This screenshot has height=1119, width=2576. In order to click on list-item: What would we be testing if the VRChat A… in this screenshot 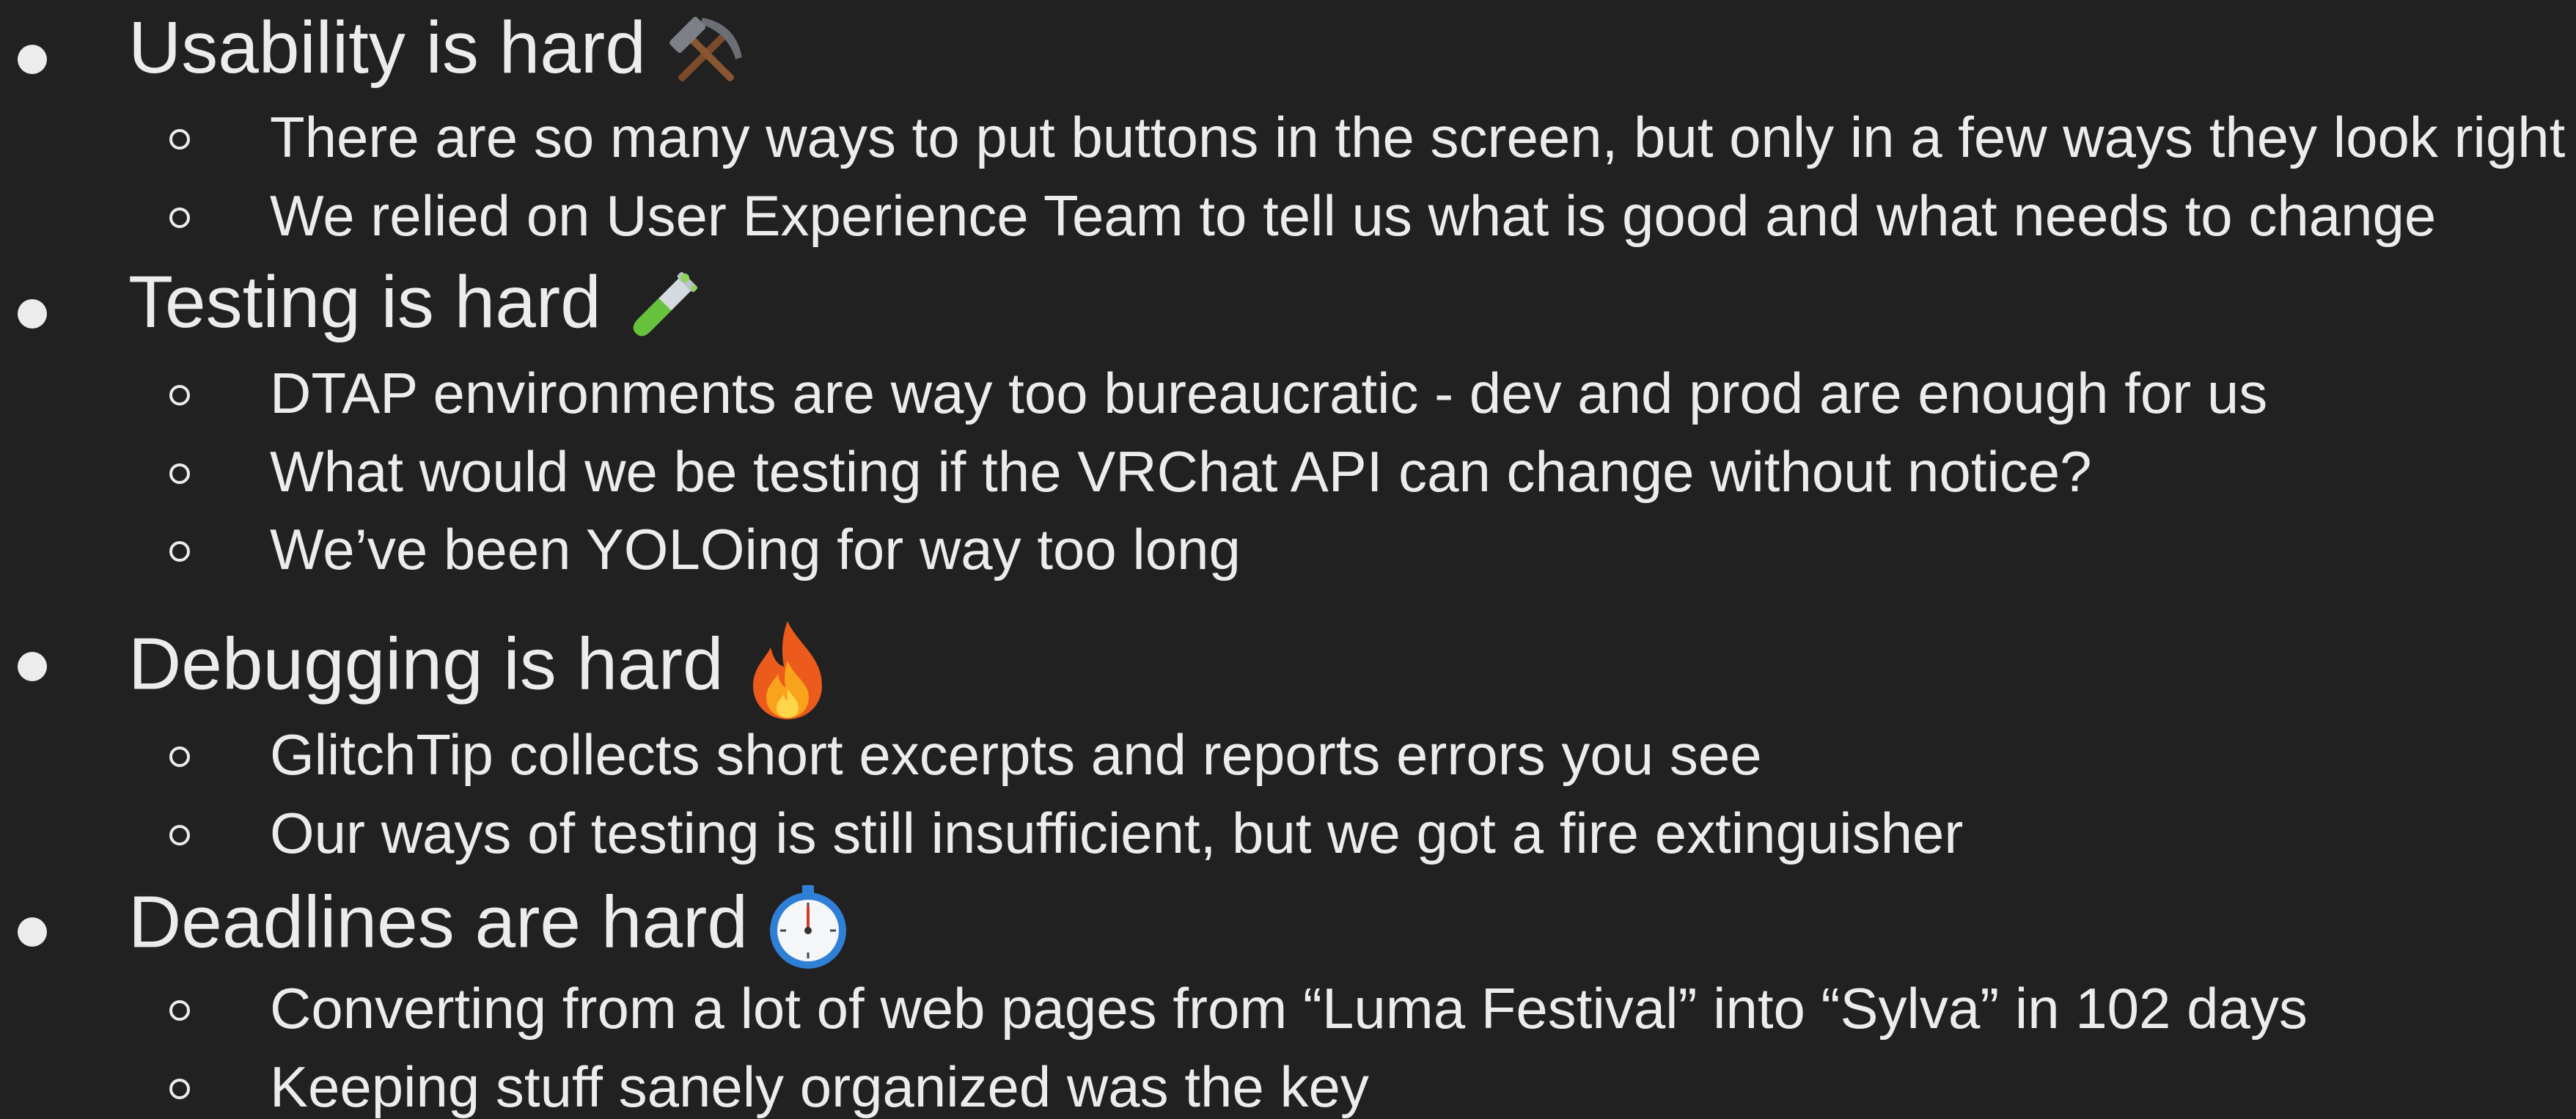, I will do `click(1288, 473)`.